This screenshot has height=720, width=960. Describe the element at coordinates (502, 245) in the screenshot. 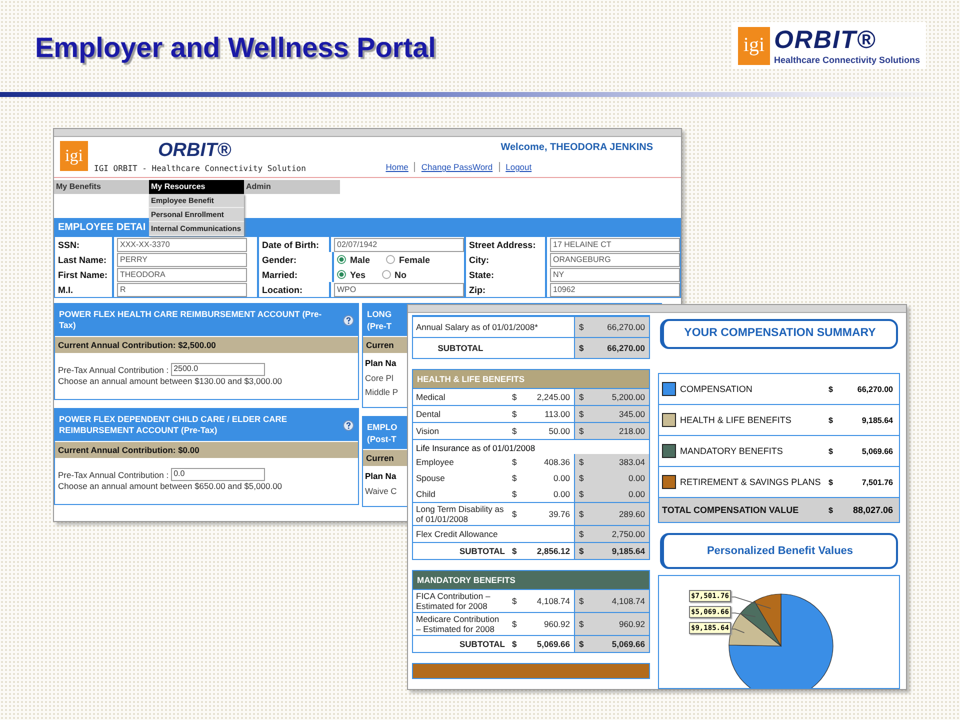

I see `field-label: Street Address:` at that location.